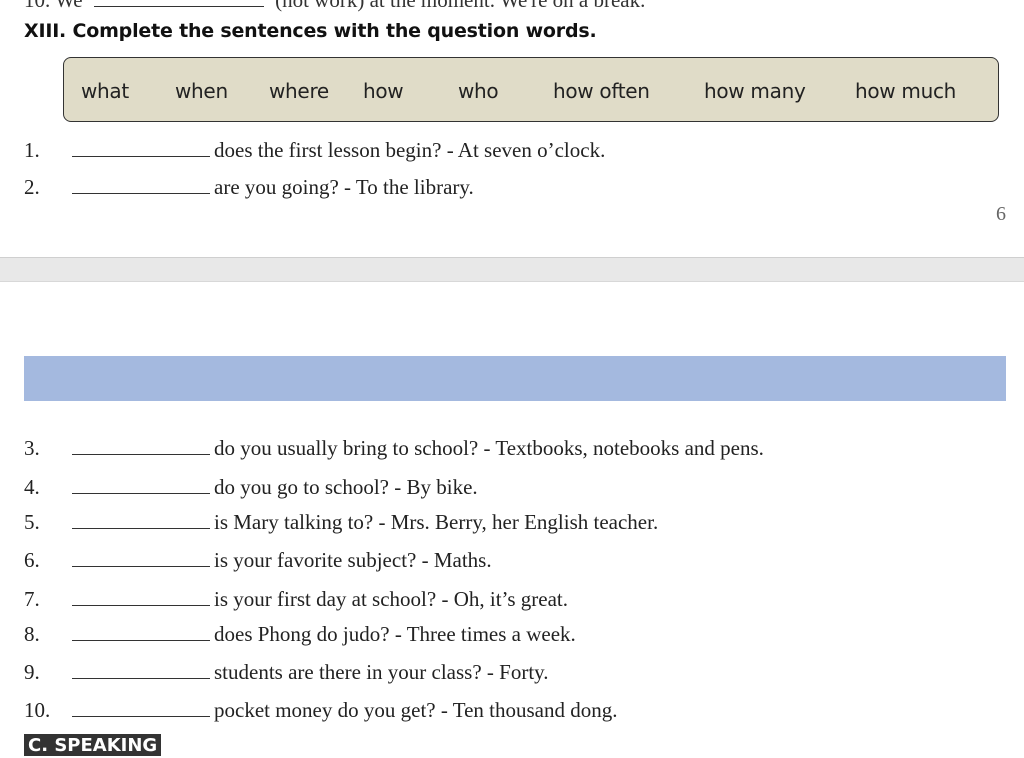  What do you see at coordinates (512, 269) in the screenshot?
I see `page-break` at bounding box center [512, 269].